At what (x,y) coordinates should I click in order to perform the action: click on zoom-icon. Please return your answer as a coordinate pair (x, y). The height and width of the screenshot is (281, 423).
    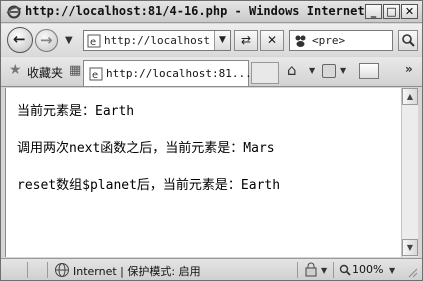
    Looking at the image, I should click on (345, 270).